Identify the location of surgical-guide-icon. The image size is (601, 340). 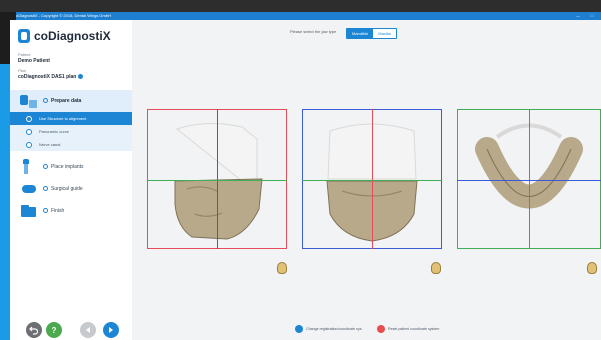
(29, 189).